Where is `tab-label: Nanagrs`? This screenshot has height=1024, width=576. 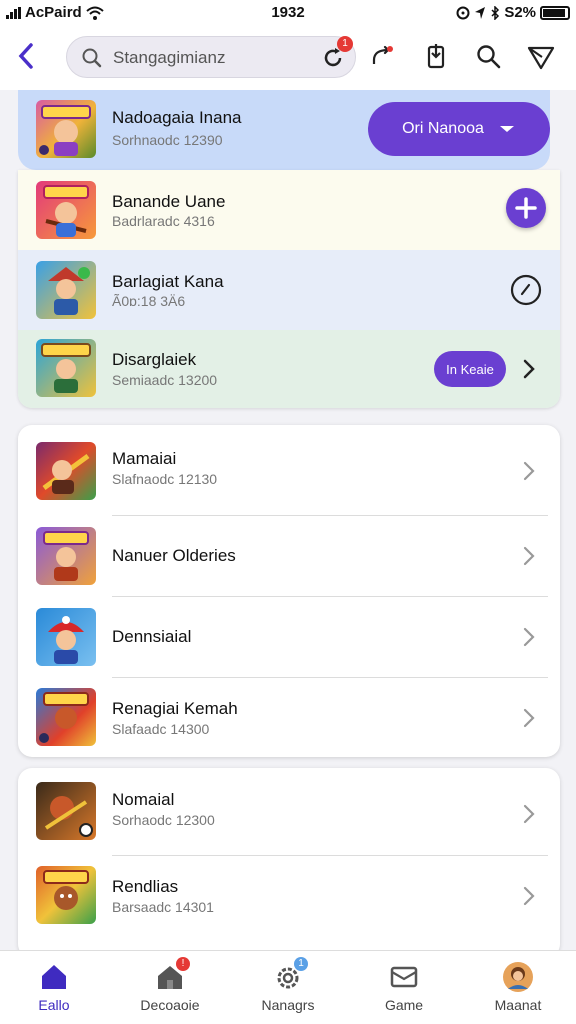
tab-label: Nanagrs is located at coordinates (288, 1005).